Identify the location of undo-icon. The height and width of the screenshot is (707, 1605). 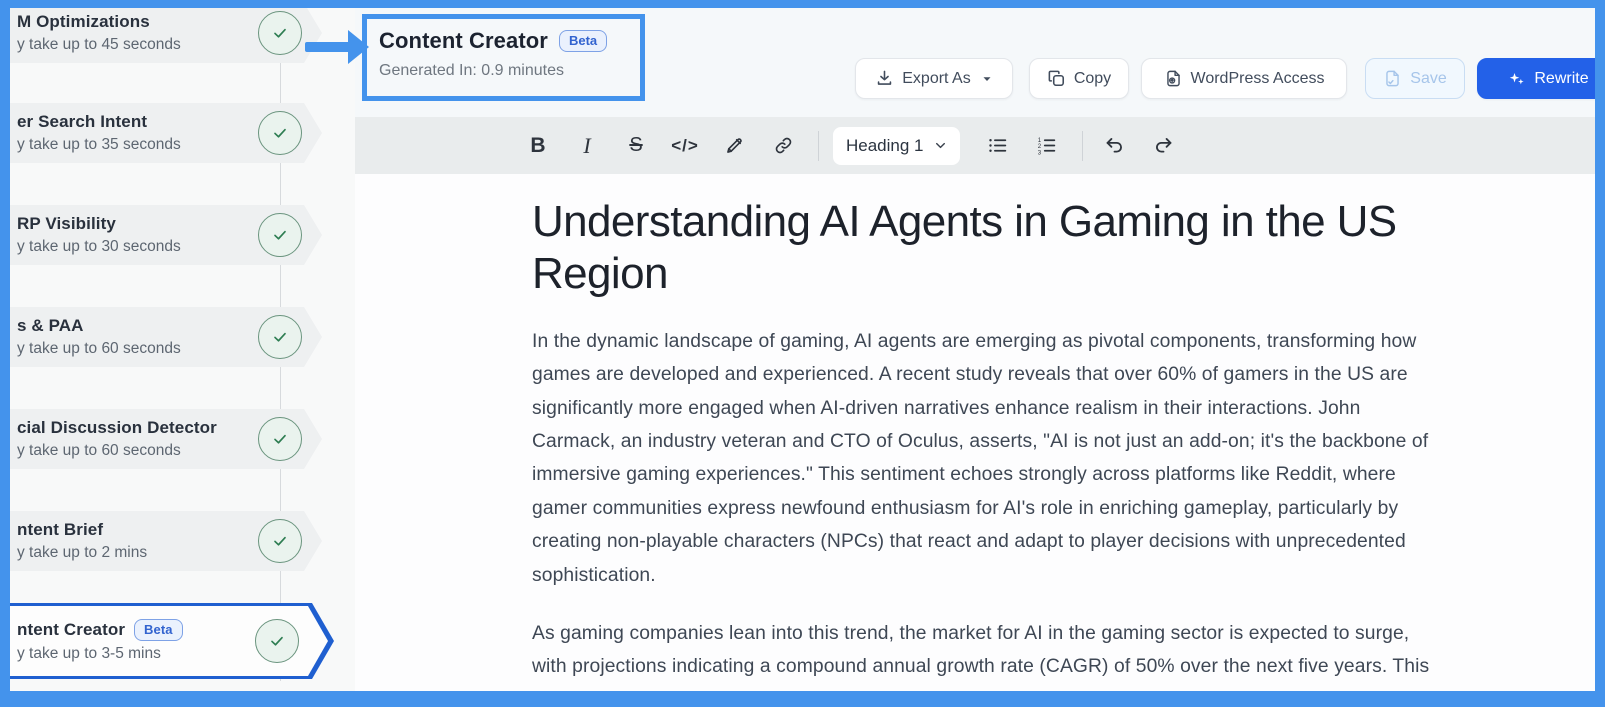
(1114, 145).